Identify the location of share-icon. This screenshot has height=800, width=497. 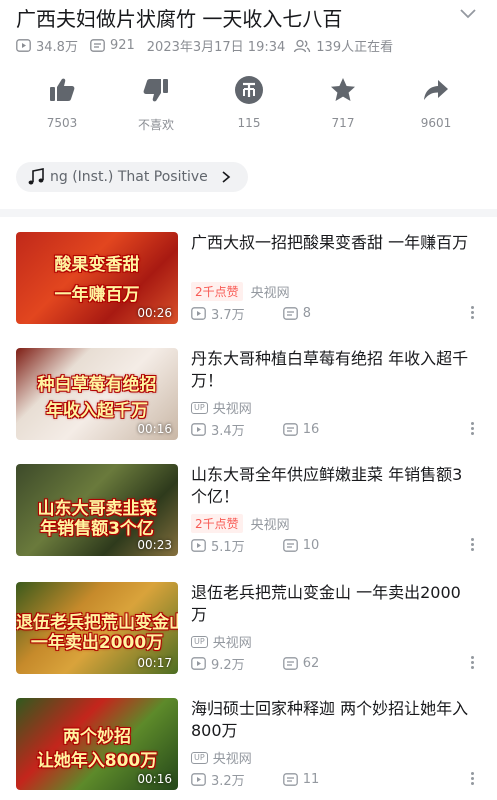
(436, 90).